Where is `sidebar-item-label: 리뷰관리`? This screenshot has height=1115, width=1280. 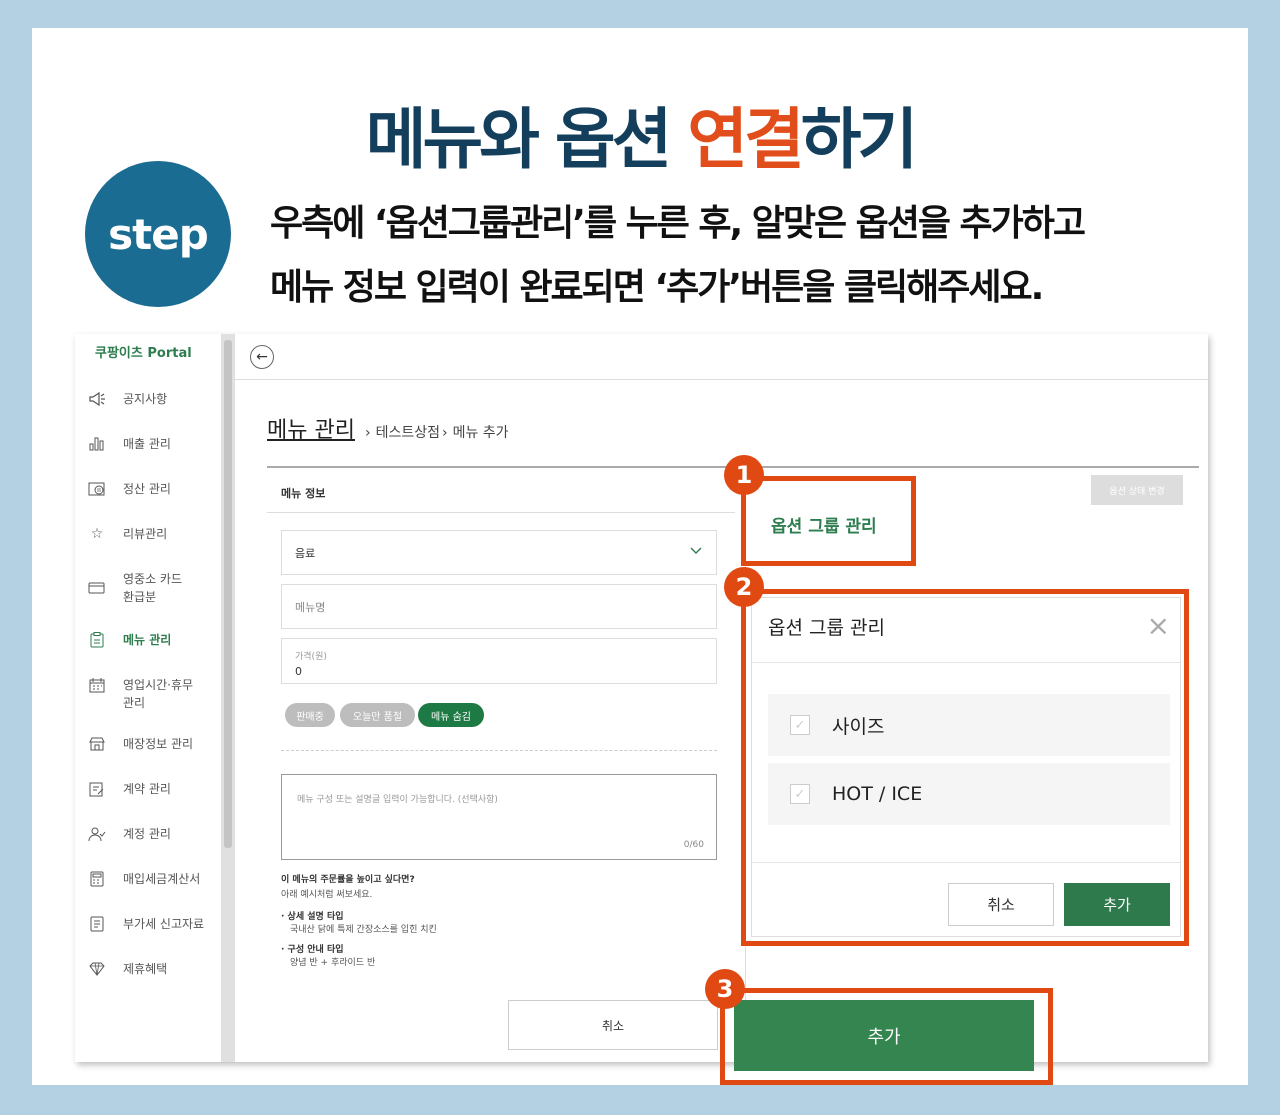 sidebar-item-label: 리뷰관리 is located at coordinates (145, 534).